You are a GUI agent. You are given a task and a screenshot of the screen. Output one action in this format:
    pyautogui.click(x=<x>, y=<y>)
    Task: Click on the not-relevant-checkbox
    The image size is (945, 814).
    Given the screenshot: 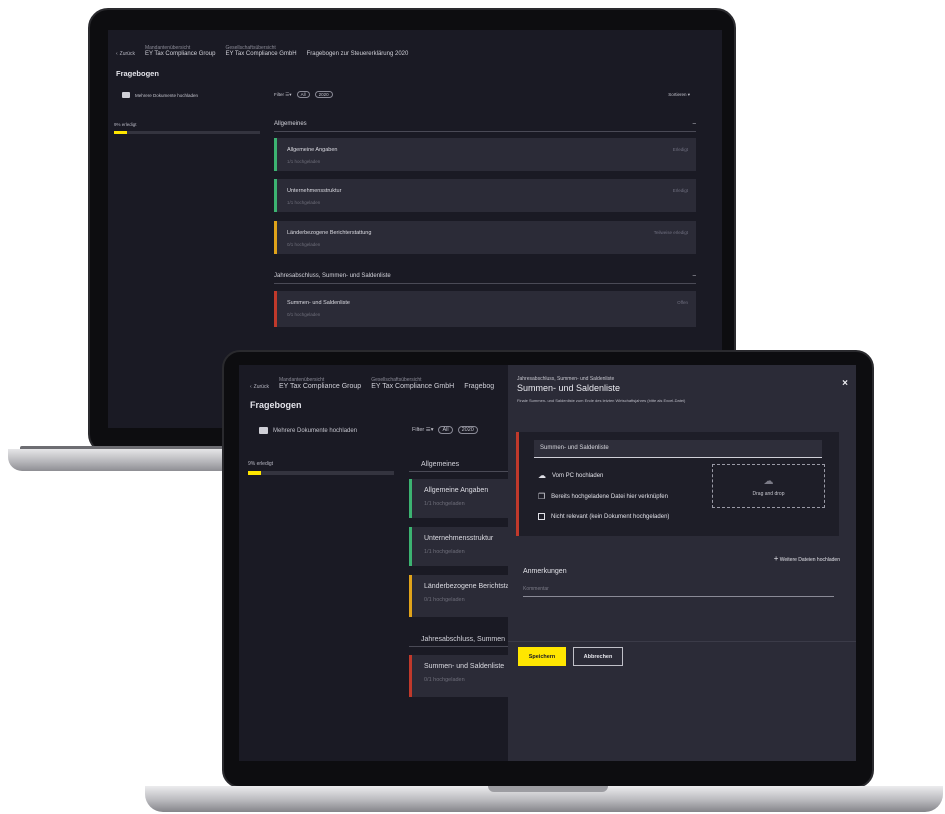 What is the action you would take?
    pyautogui.click(x=541, y=516)
    